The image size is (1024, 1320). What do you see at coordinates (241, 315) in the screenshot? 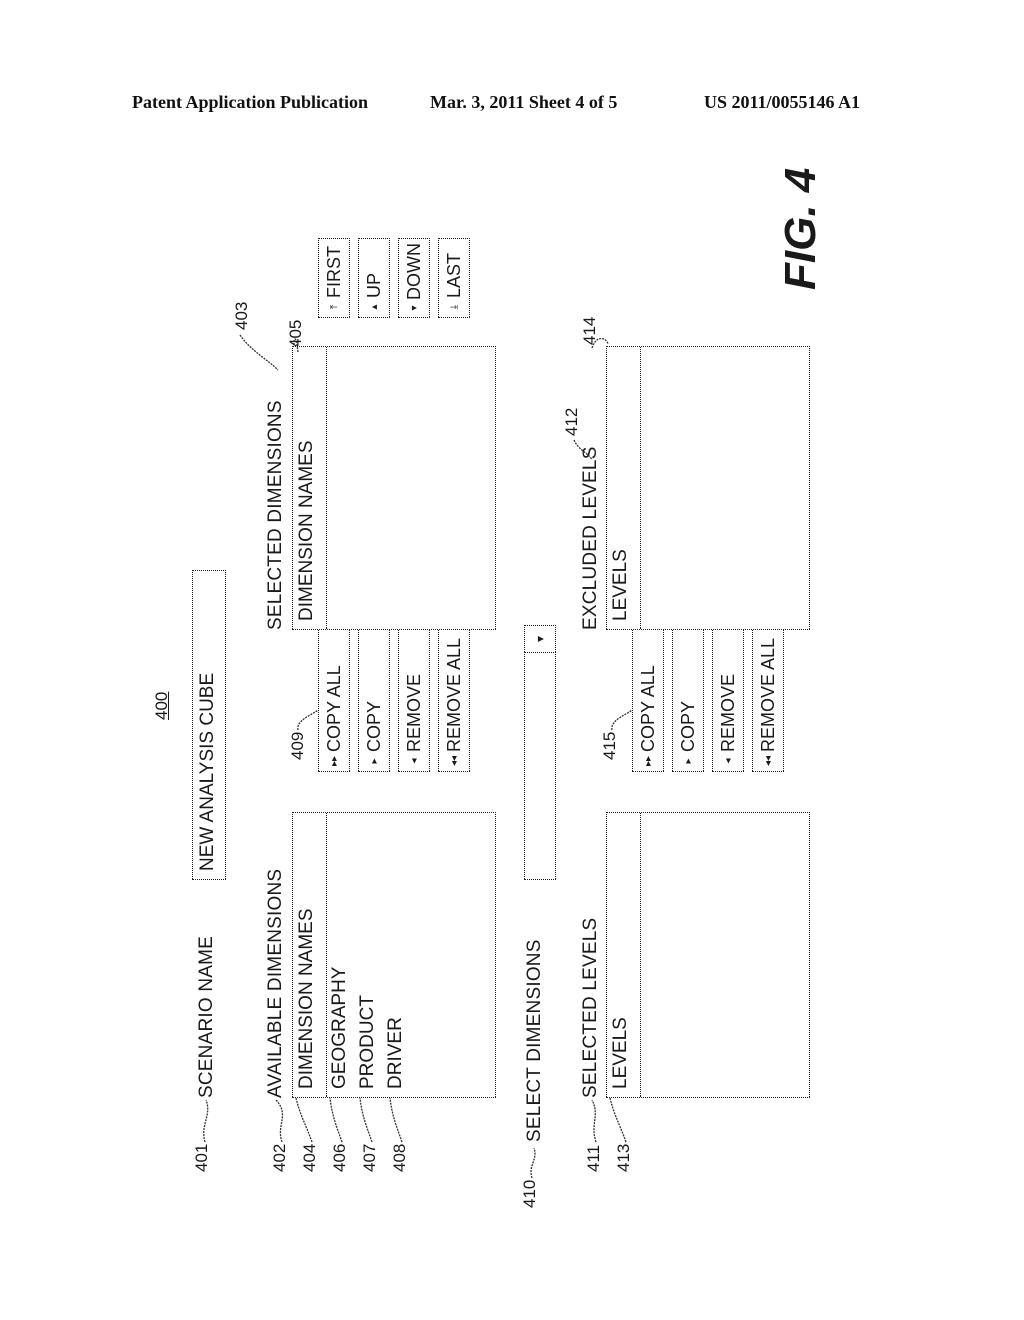
I see `ref-403: 403` at bounding box center [241, 315].